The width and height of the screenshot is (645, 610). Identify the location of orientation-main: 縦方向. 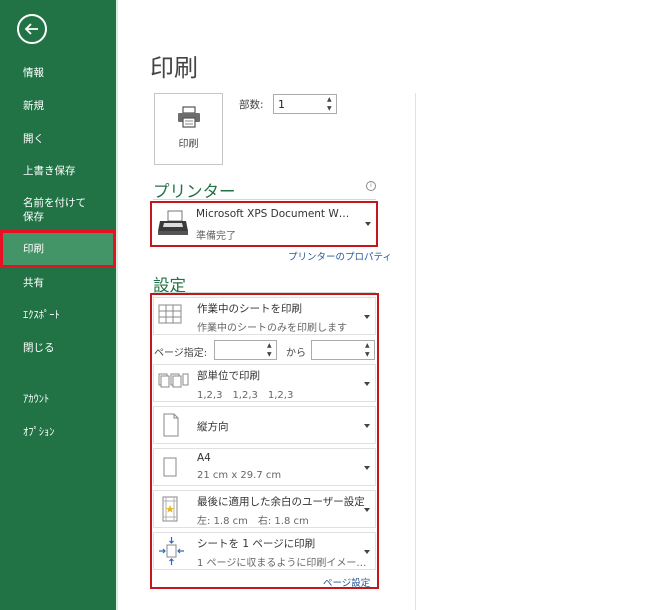
(213, 426).